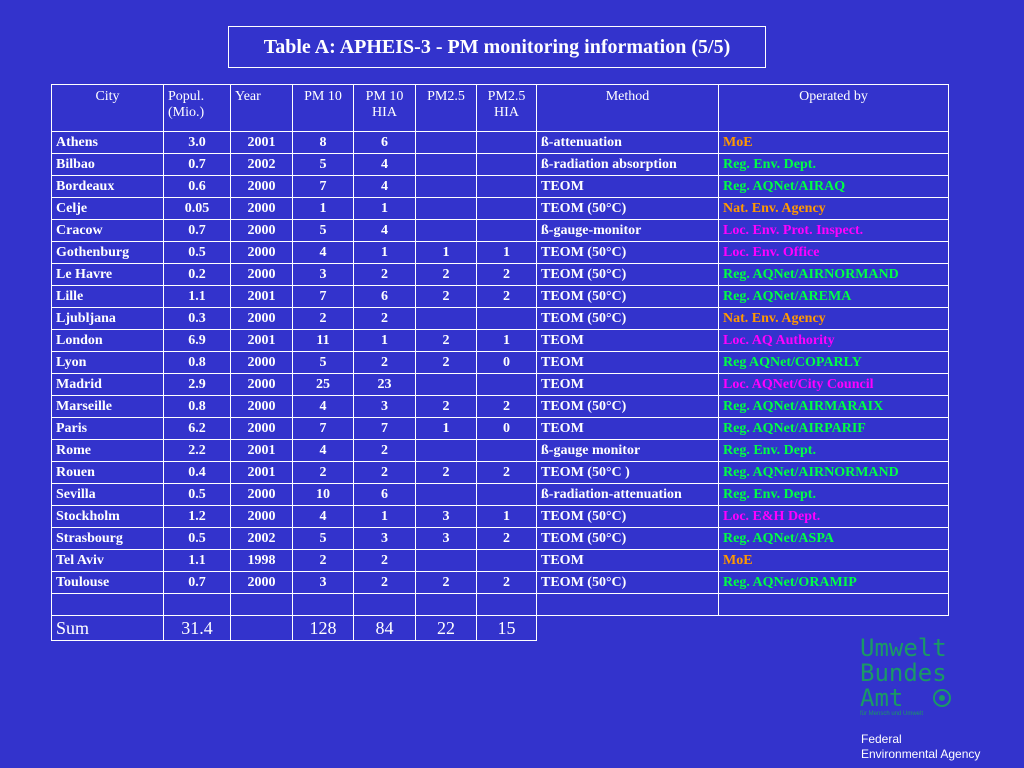 Image resolution: width=1024 pixels, height=768 pixels. What do you see at coordinates (833, 362) in the screenshot?
I see `cell-operated-by: Reg AQNet/COPARLY` at bounding box center [833, 362].